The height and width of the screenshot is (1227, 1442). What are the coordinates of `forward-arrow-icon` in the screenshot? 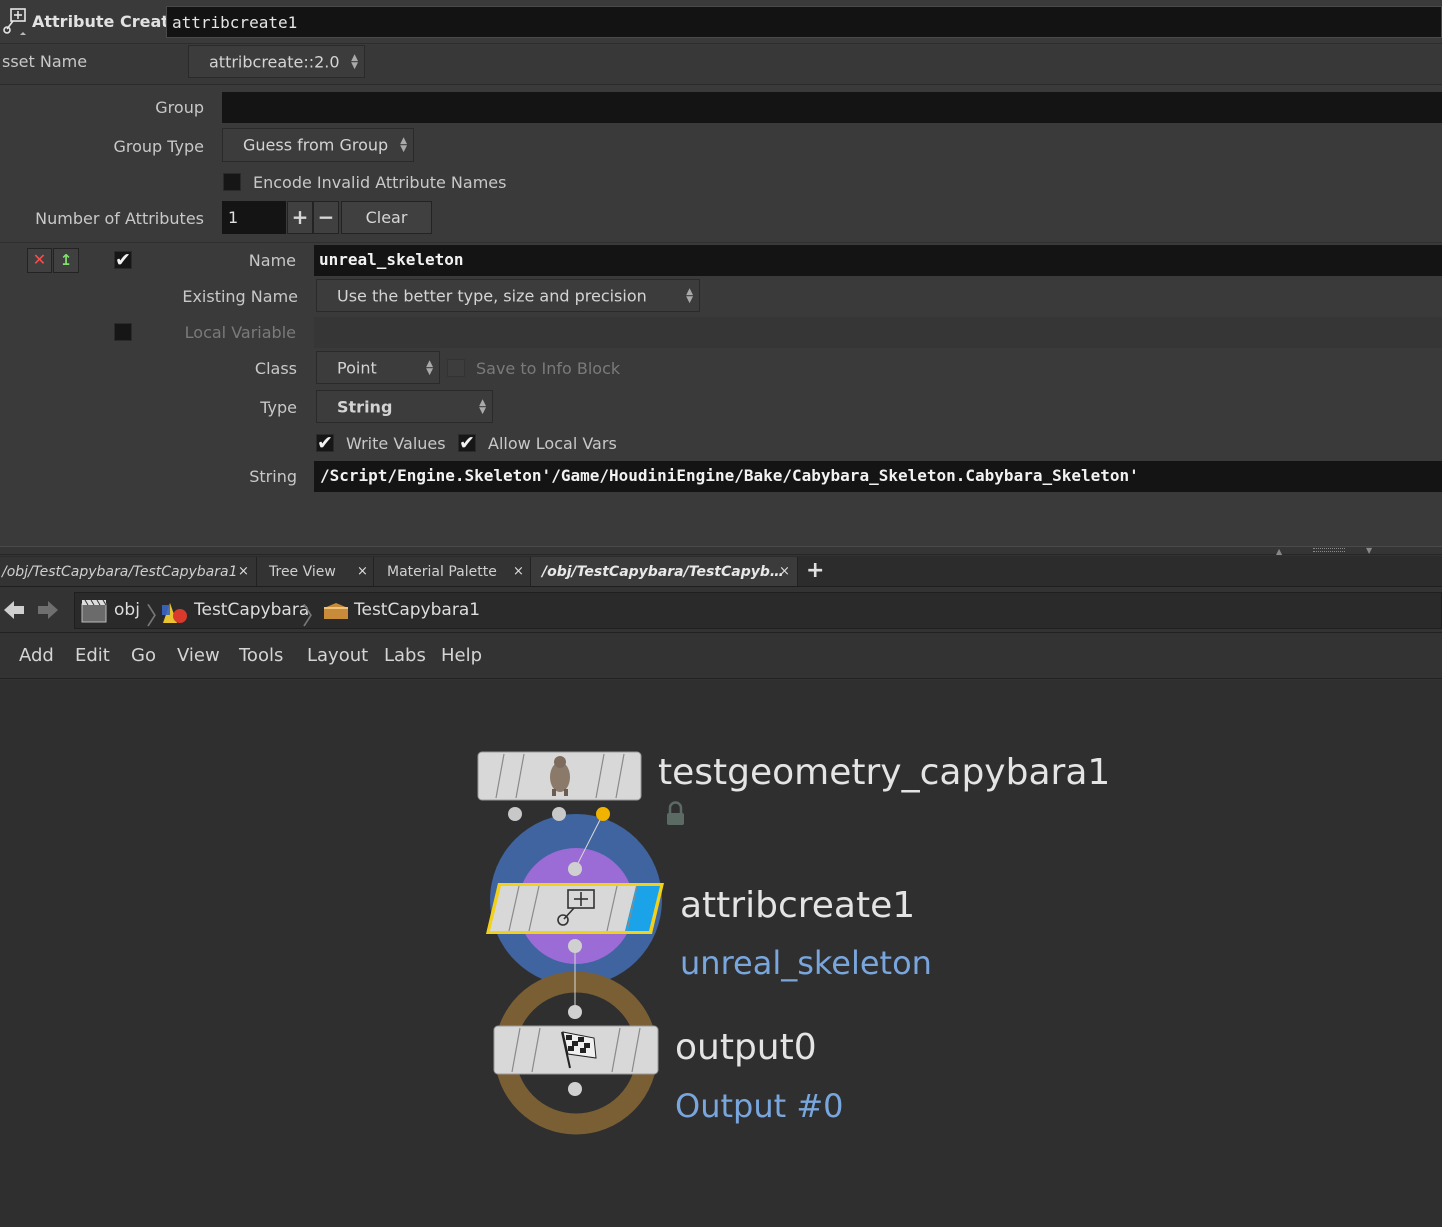 It's located at (48, 610).